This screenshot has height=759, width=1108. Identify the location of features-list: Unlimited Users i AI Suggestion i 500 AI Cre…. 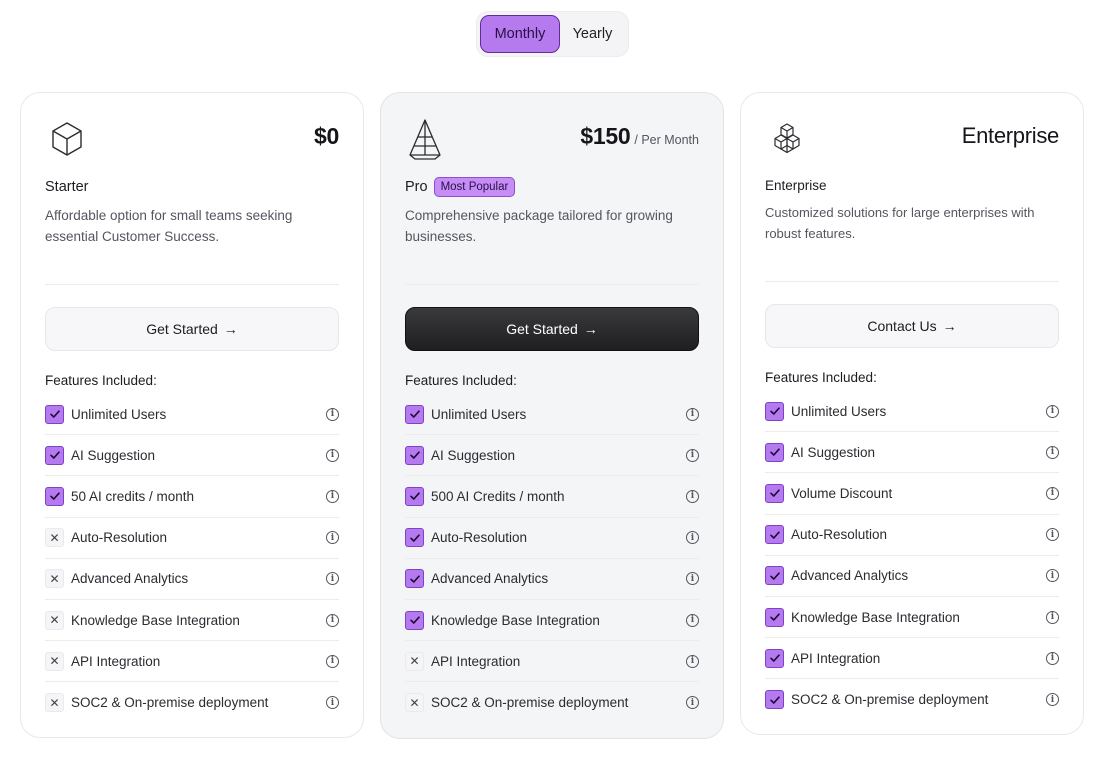
(552, 559).